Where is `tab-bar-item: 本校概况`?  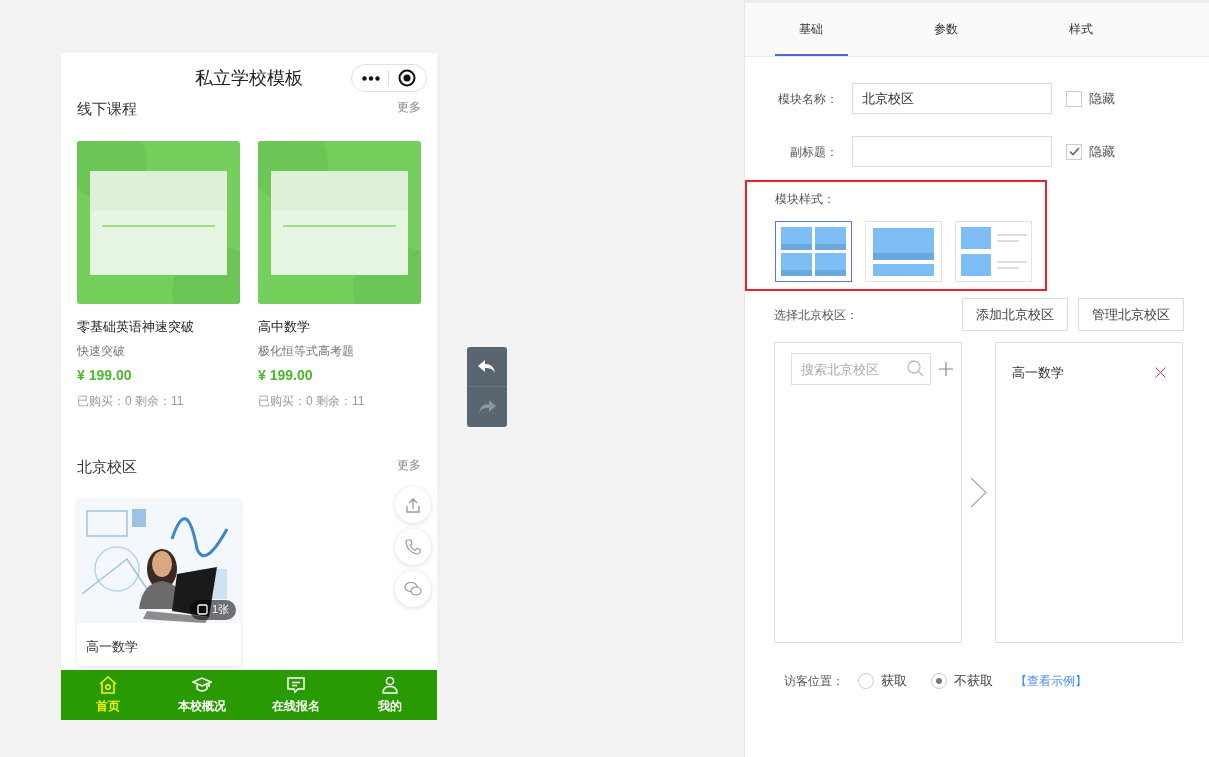 tab-bar-item: 本校概况 is located at coordinates (202, 695).